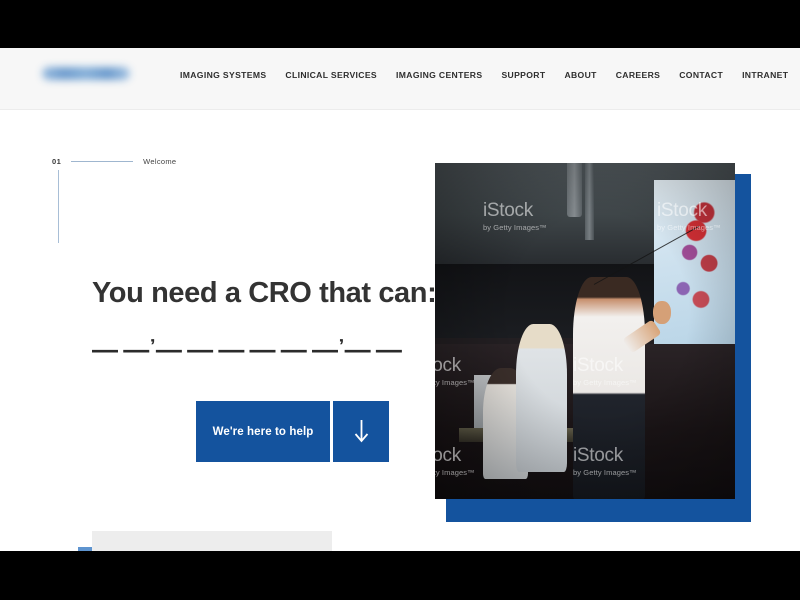 The image size is (800, 600). Describe the element at coordinates (638, 75) in the screenshot. I see `nav-item-careers: CAREERS` at that location.